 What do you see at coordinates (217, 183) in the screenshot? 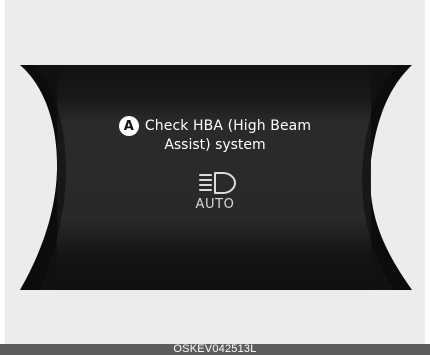
I see `high-beam-assist-icon` at bounding box center [217, 183].